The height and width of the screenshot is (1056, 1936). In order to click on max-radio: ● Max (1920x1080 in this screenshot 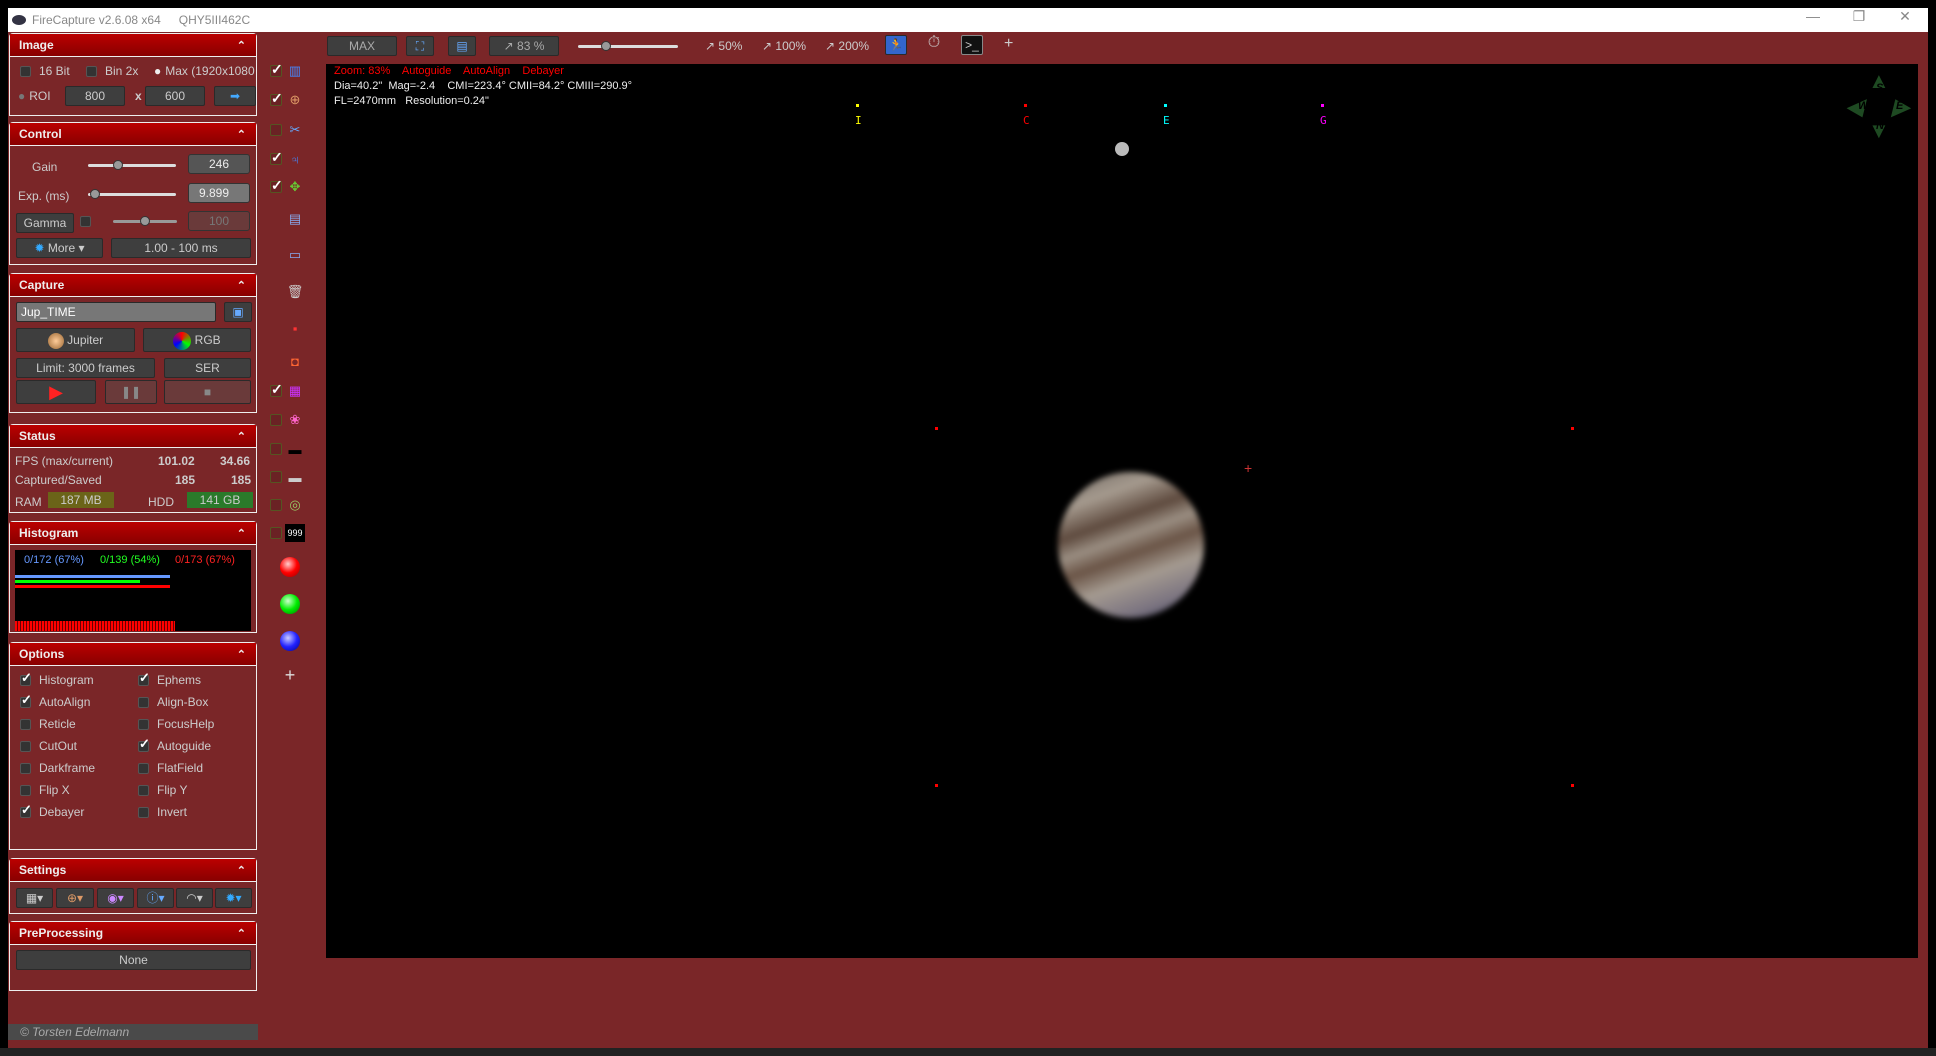, I will do `click(204, 71)`.